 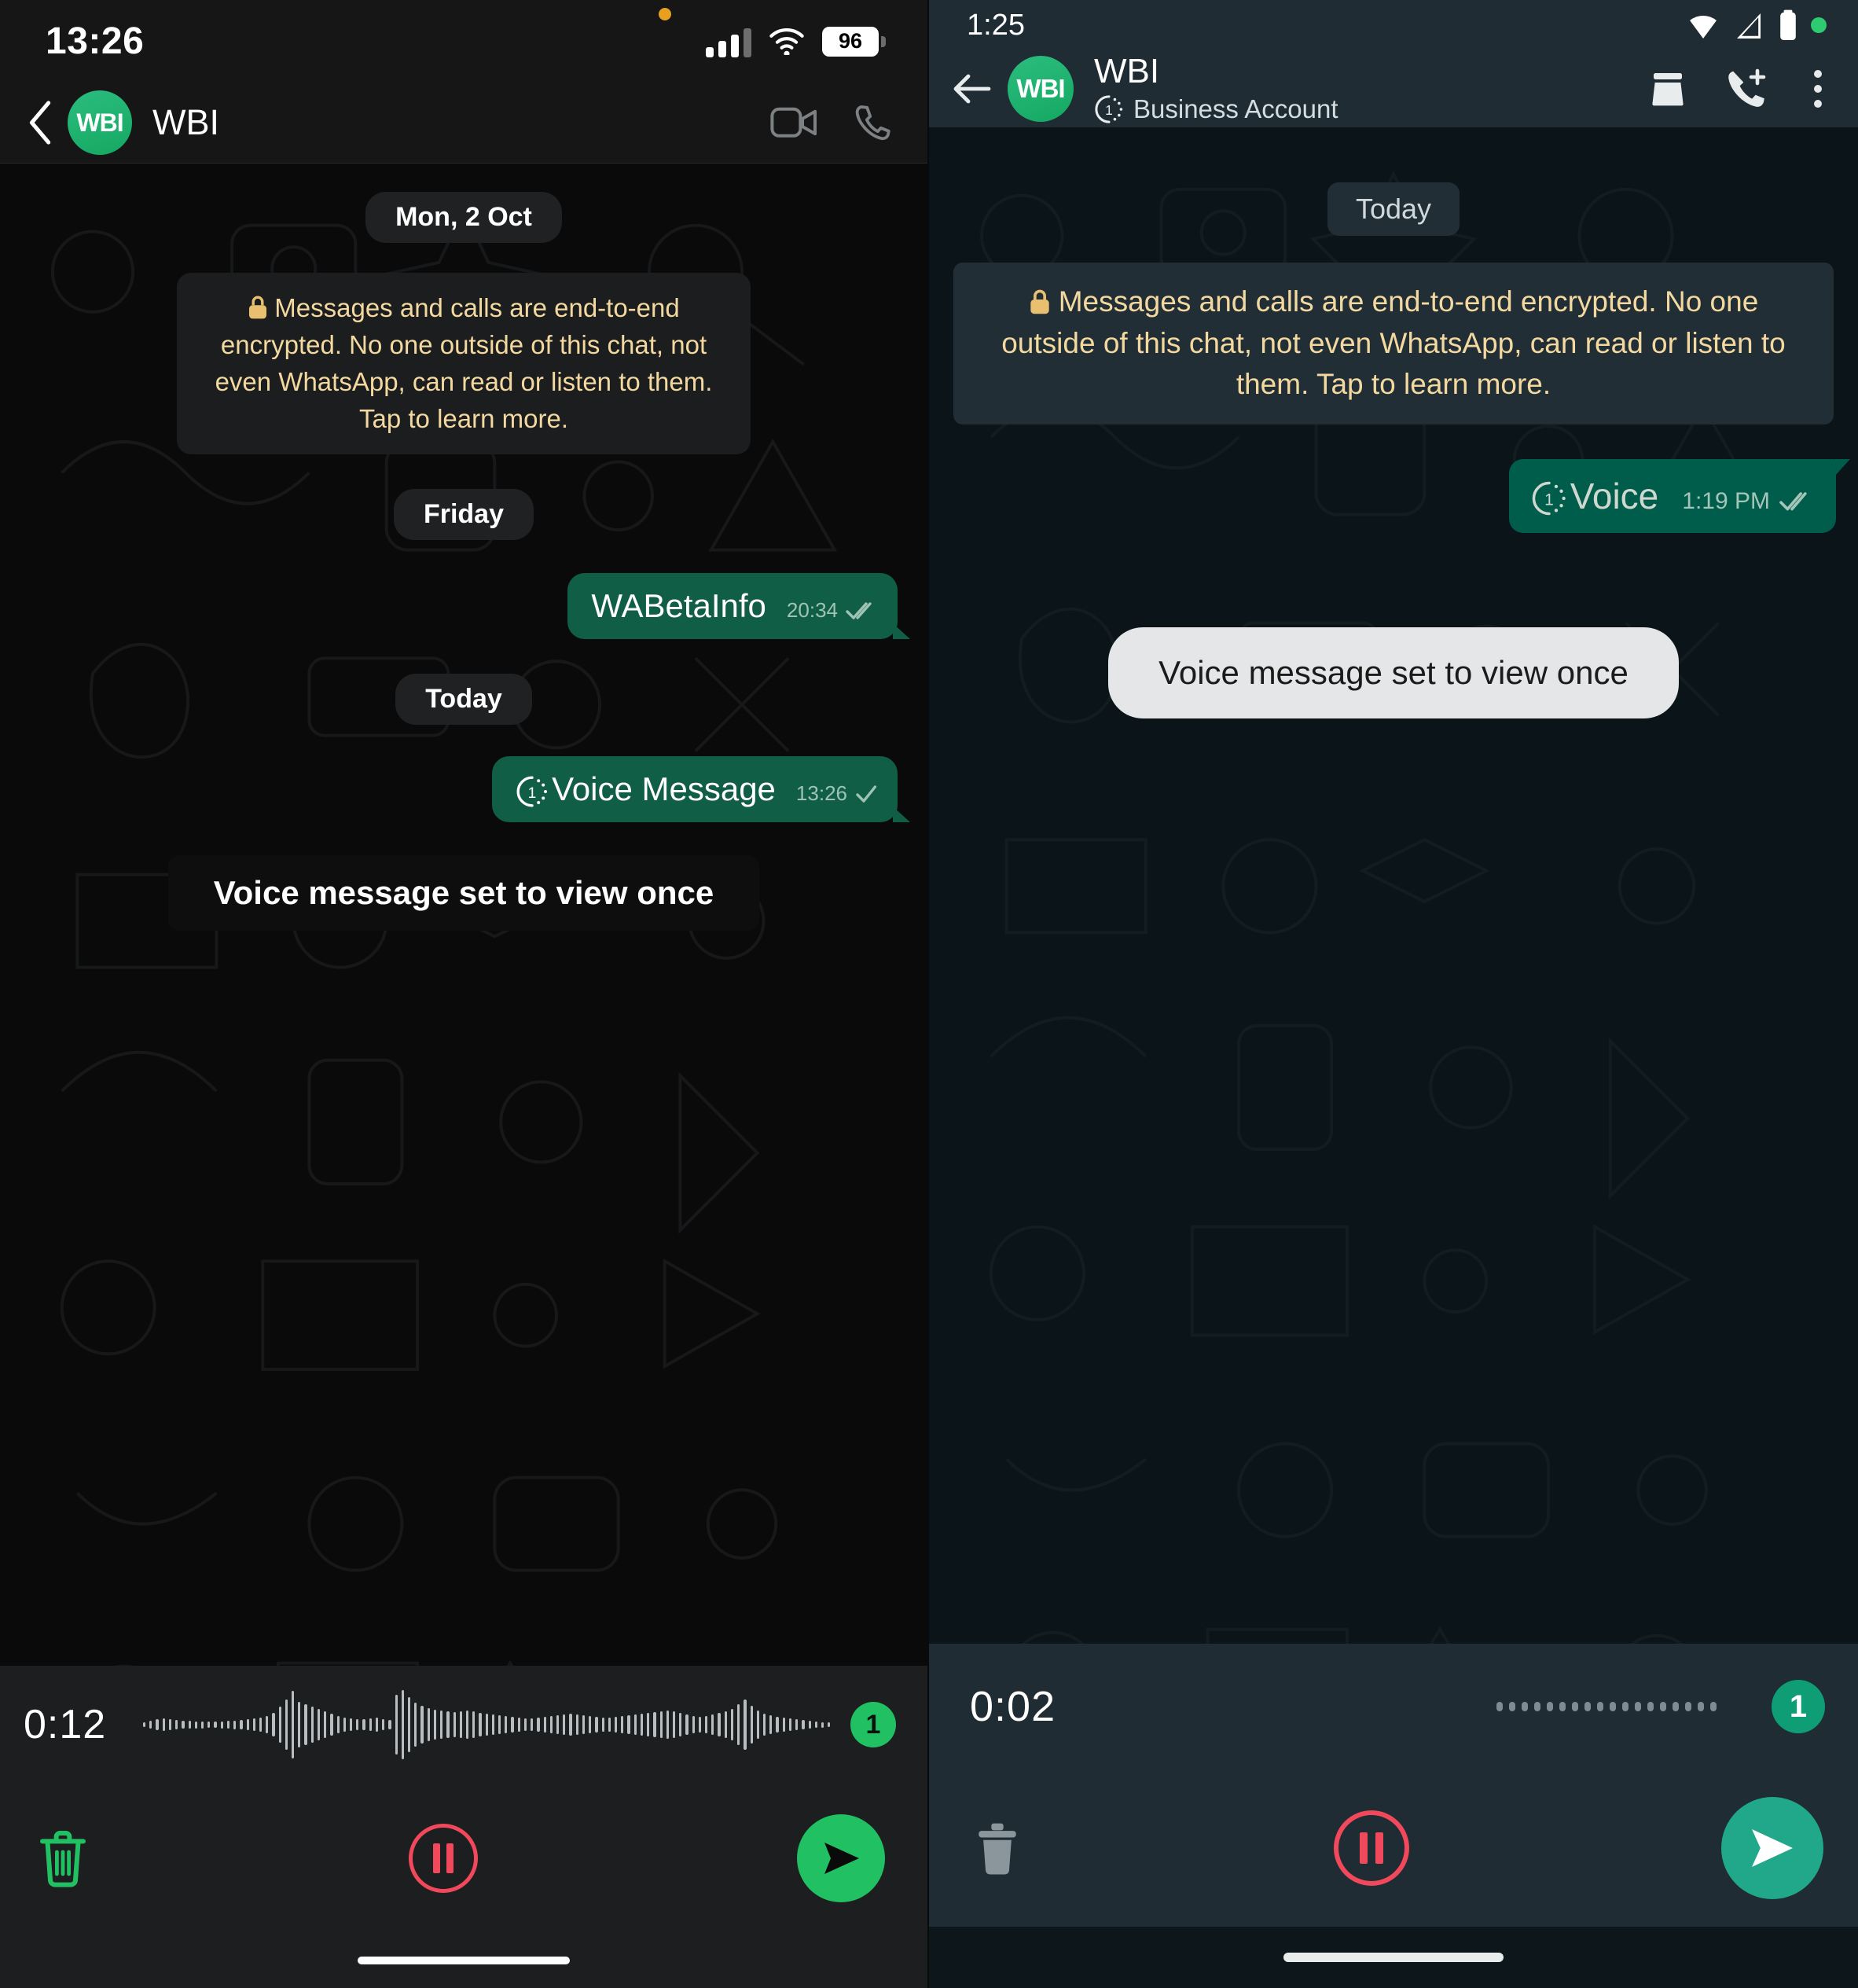 I want to click on message-meta: 13:26, so click(x=836, y=793).